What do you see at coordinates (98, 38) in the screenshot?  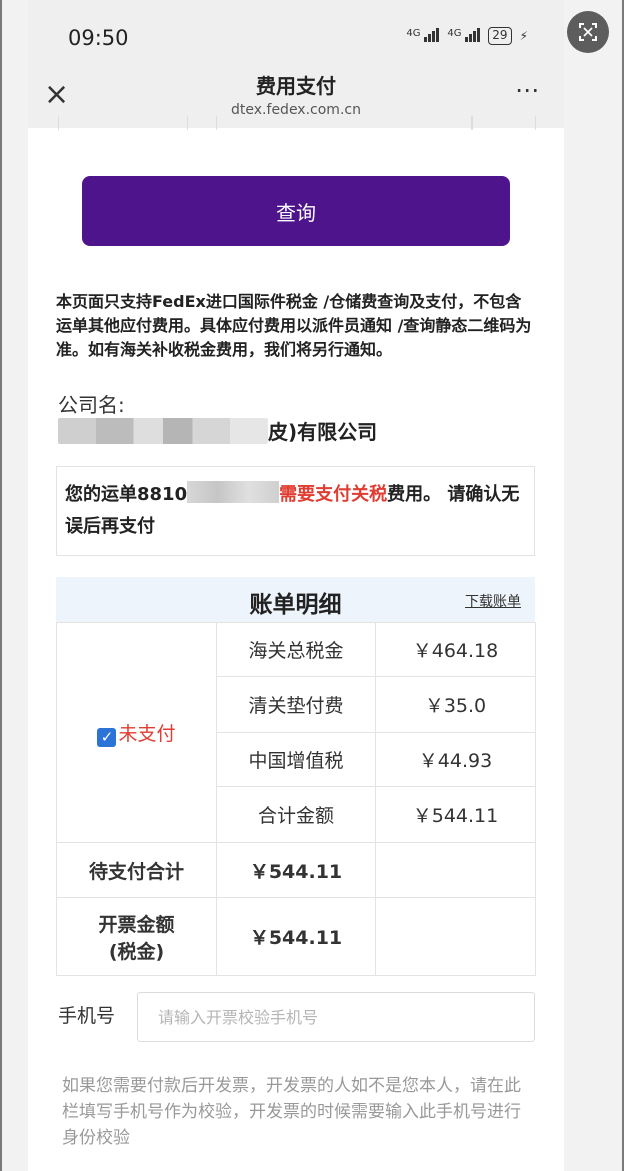 I see `status-time: 09:50` at bounding box center [98, 38].